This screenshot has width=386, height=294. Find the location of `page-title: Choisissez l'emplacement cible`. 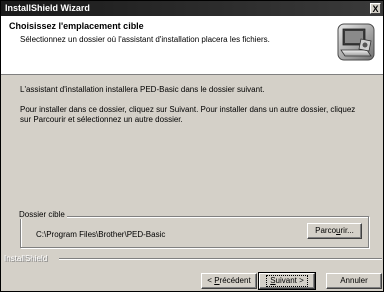

page-title: Choisissez l'emplacement cible is located at coordinates (76, 26).